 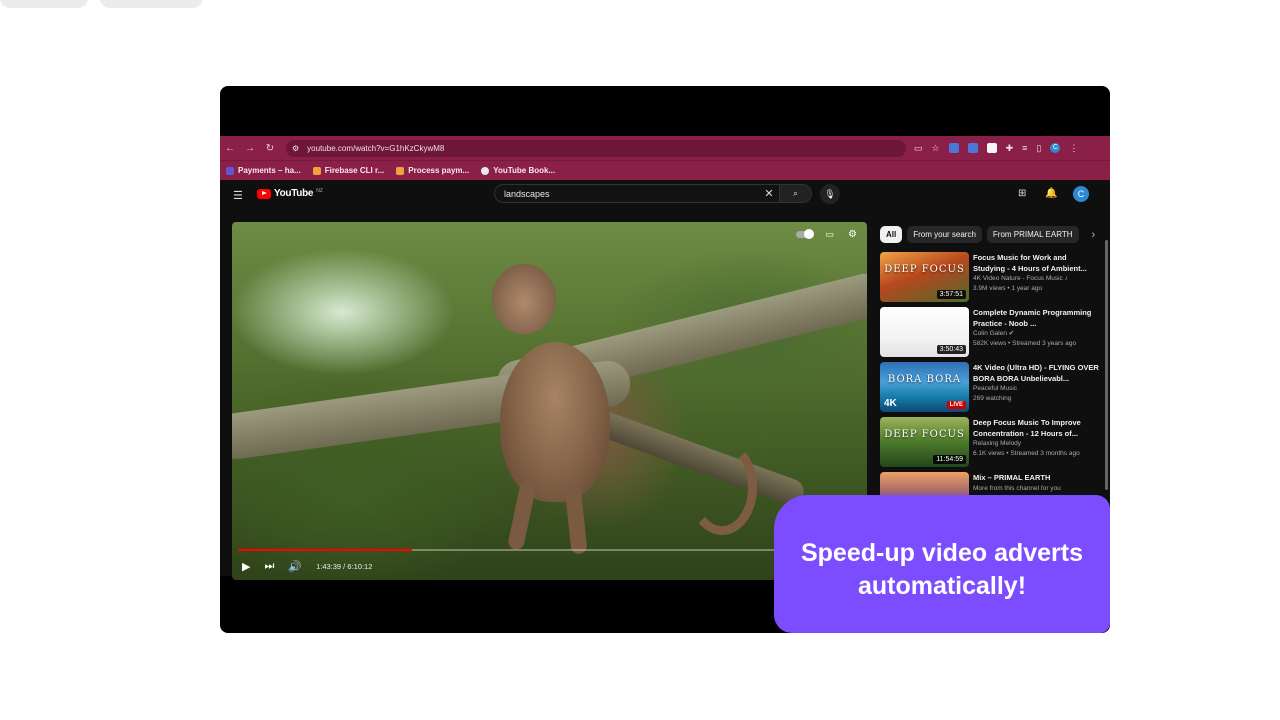 I want to click on cast-icon: ▭, so click(x=918, y=148).